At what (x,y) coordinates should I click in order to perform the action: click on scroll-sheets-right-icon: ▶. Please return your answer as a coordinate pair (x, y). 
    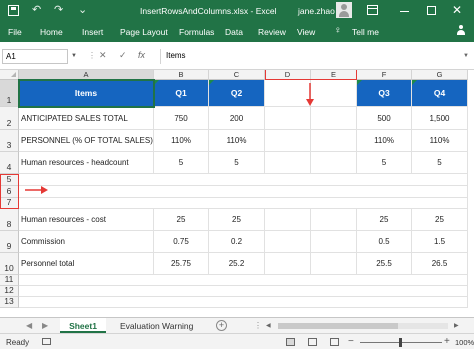
    Looking at the image, I should click on (45, 325).